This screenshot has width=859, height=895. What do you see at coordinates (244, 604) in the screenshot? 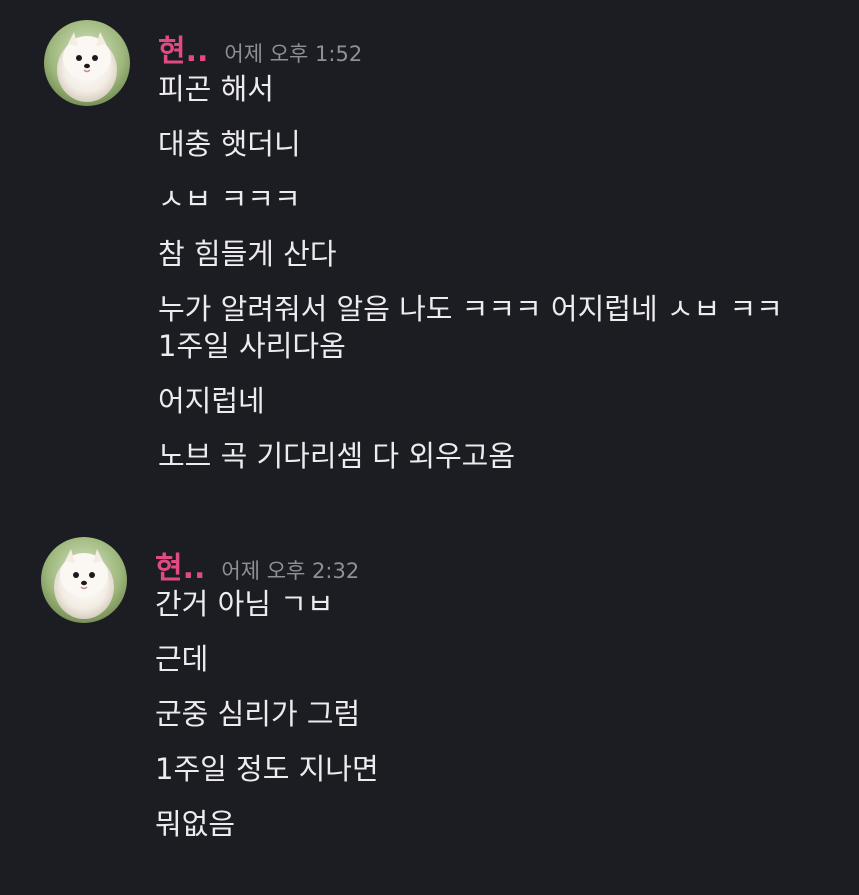
I see `message-line: 간거 아님 ㄱㅂ` at bounding box center [244, 604].